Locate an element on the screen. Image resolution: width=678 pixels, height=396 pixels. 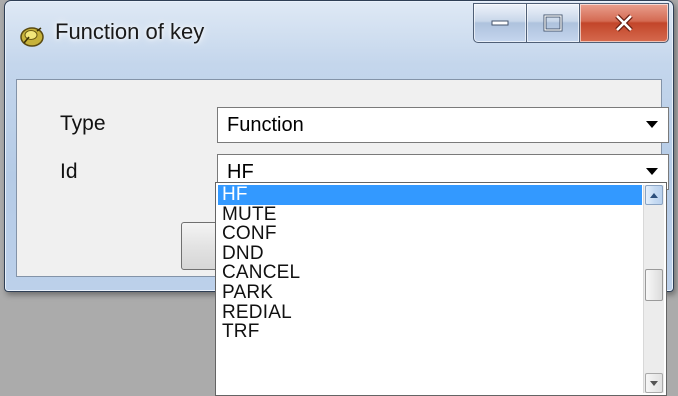
window-controls is located at coordinates (571, 23).